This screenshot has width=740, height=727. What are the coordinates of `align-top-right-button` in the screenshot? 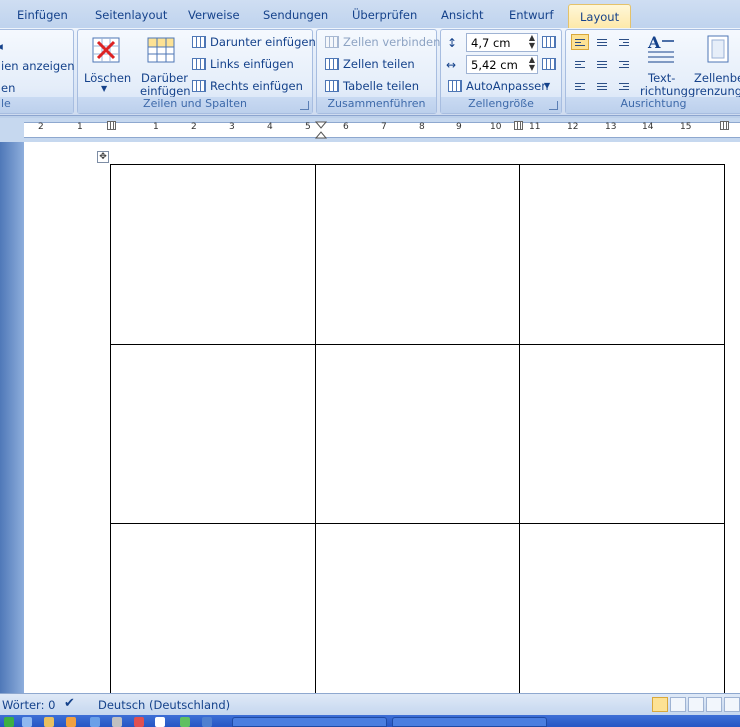 It's located at (624, 42).